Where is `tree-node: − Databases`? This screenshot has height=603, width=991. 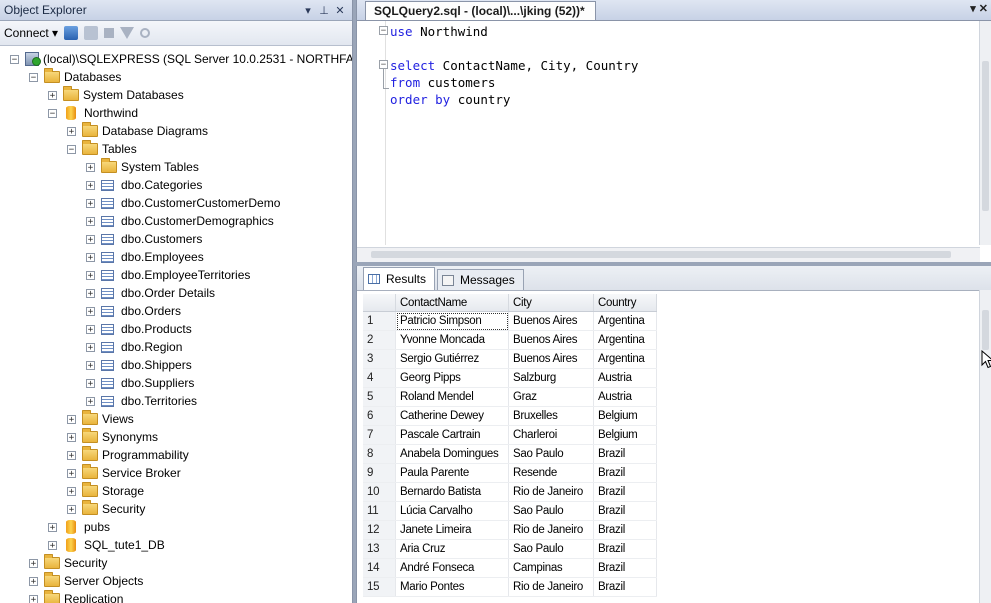
tree-node: − Databases is located at coordinates (176, 77).